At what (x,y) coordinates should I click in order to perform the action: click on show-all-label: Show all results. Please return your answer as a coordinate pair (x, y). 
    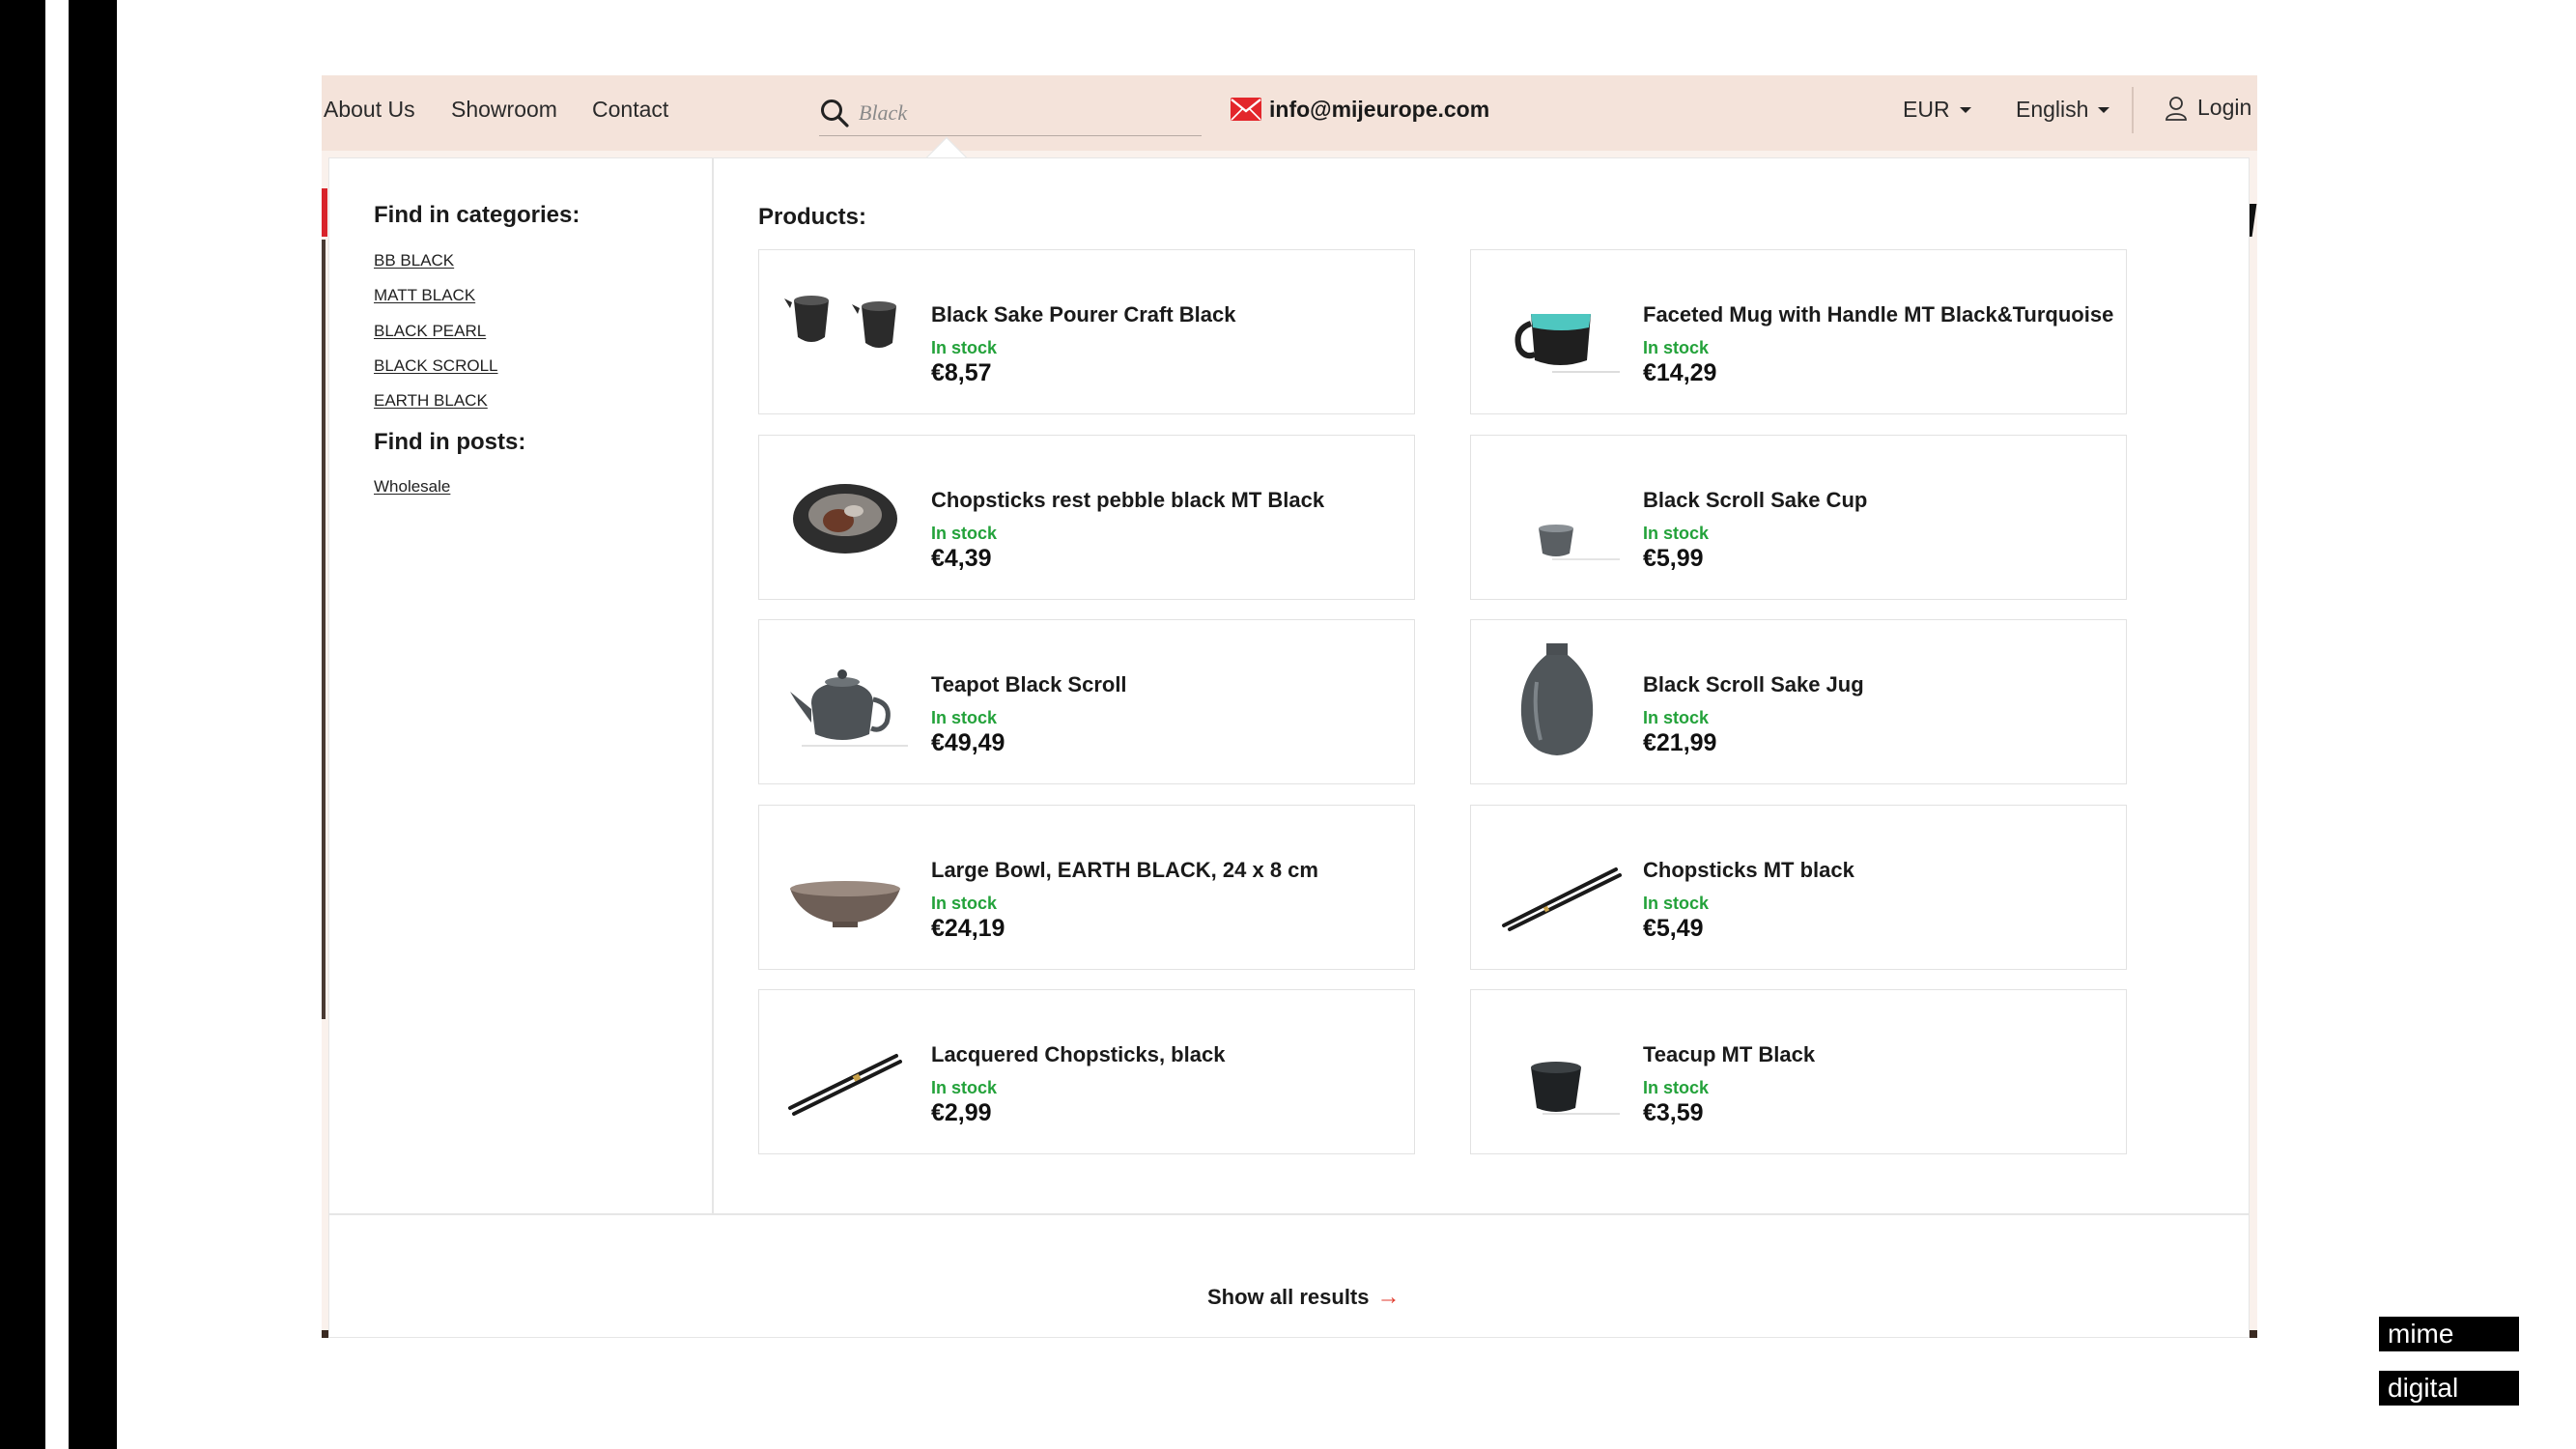
    Looking at the image, I should click on (1288, 1297).